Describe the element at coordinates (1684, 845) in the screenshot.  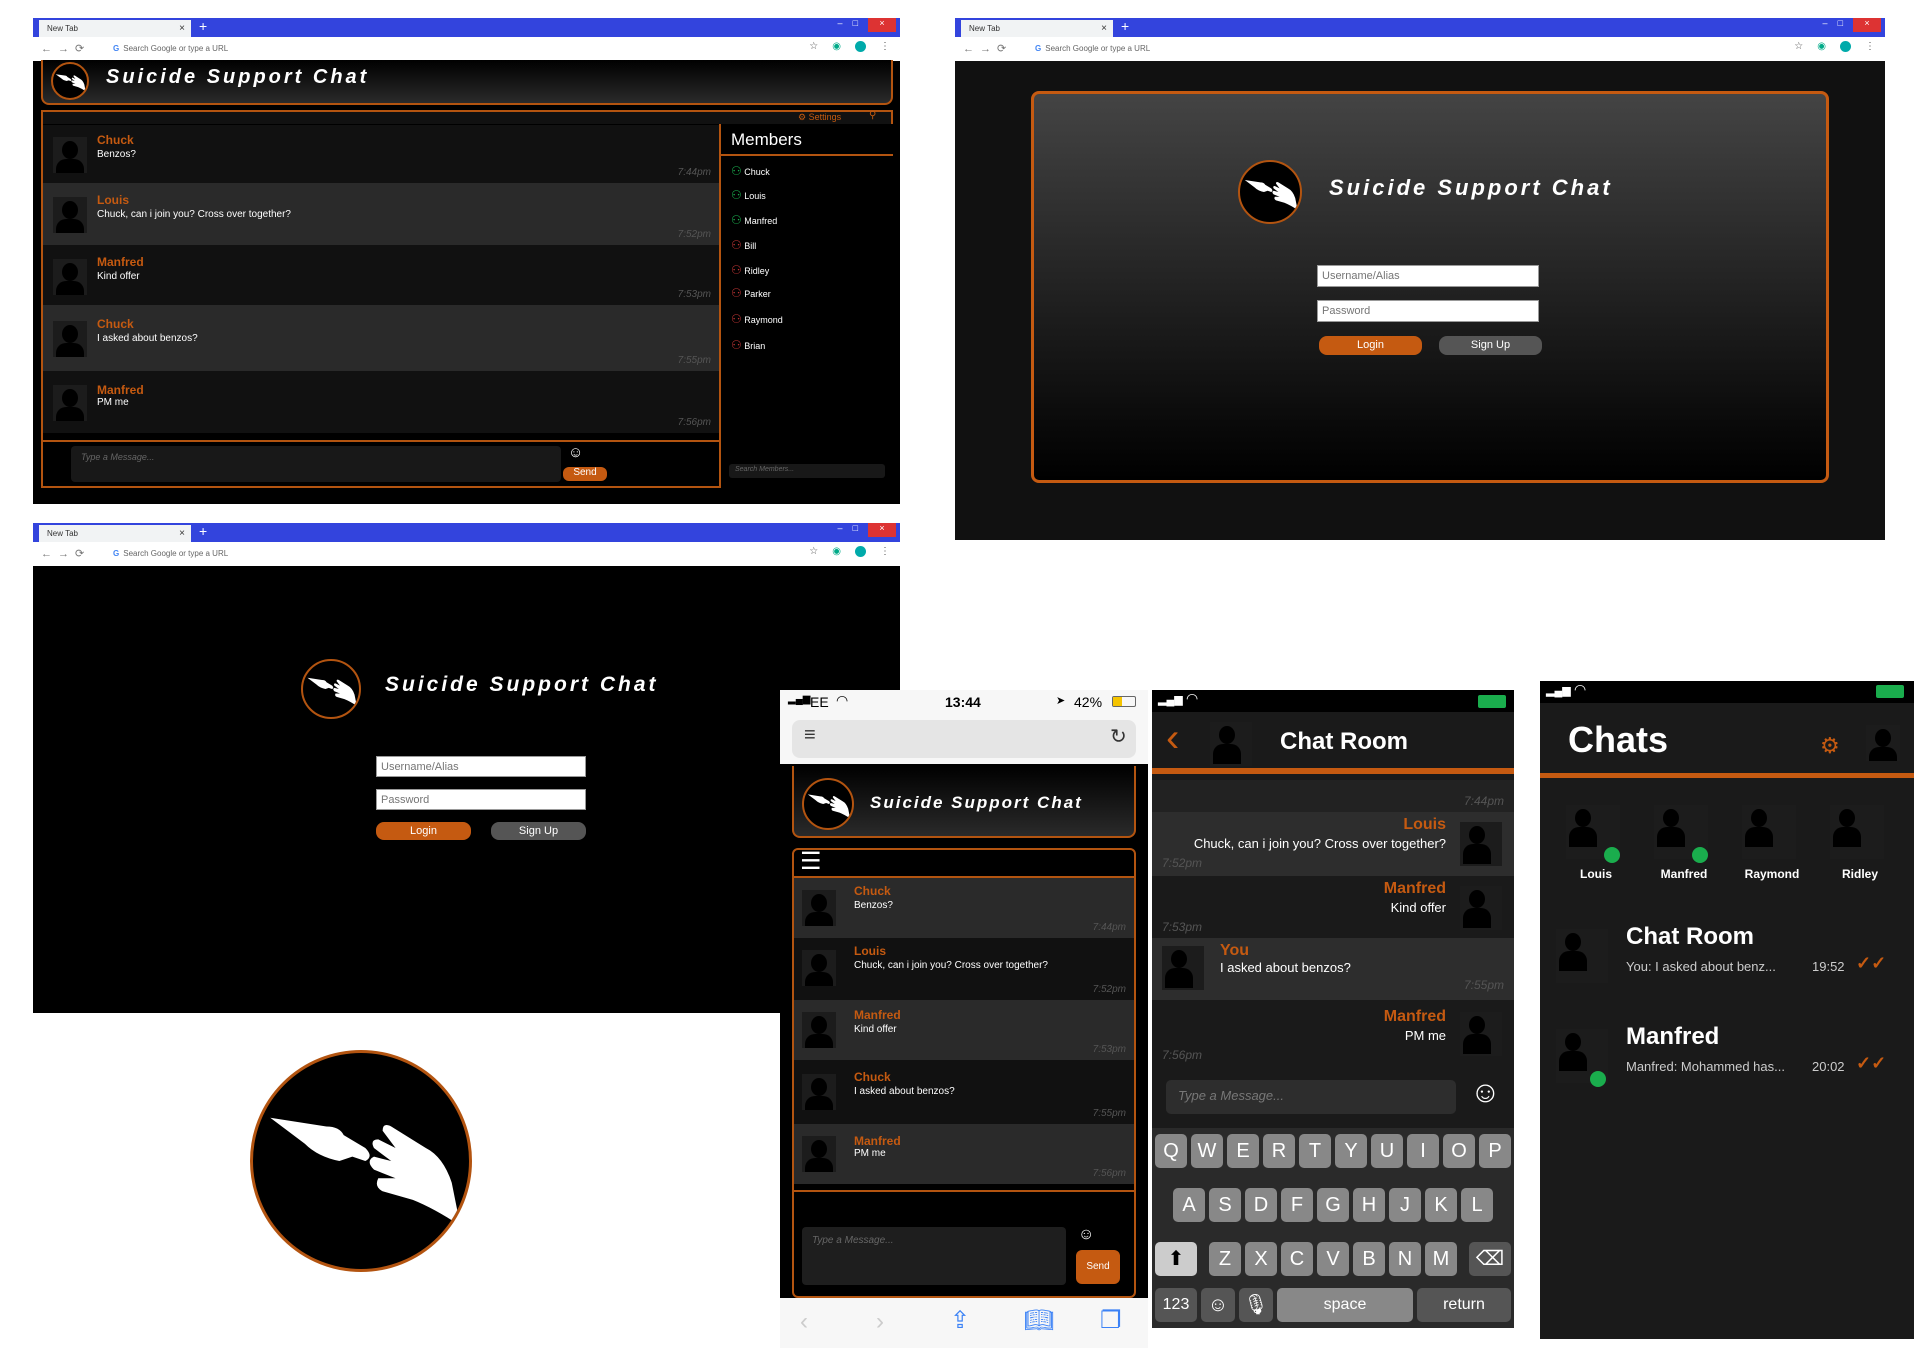
I see `contact-item: Manfred` at that location.